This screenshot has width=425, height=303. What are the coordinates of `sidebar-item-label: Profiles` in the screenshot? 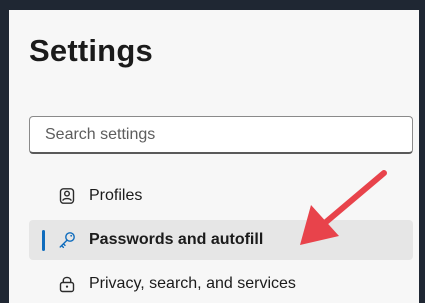 It's located at (116, 195).